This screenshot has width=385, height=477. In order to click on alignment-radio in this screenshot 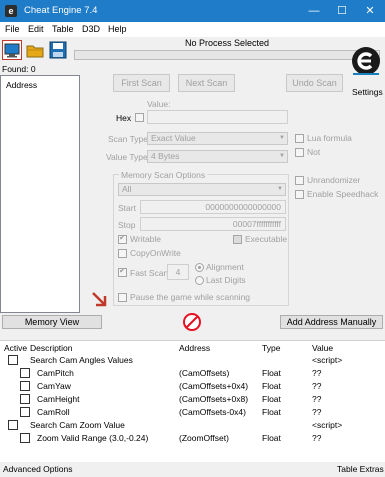, I will do `click(199, 267)`.